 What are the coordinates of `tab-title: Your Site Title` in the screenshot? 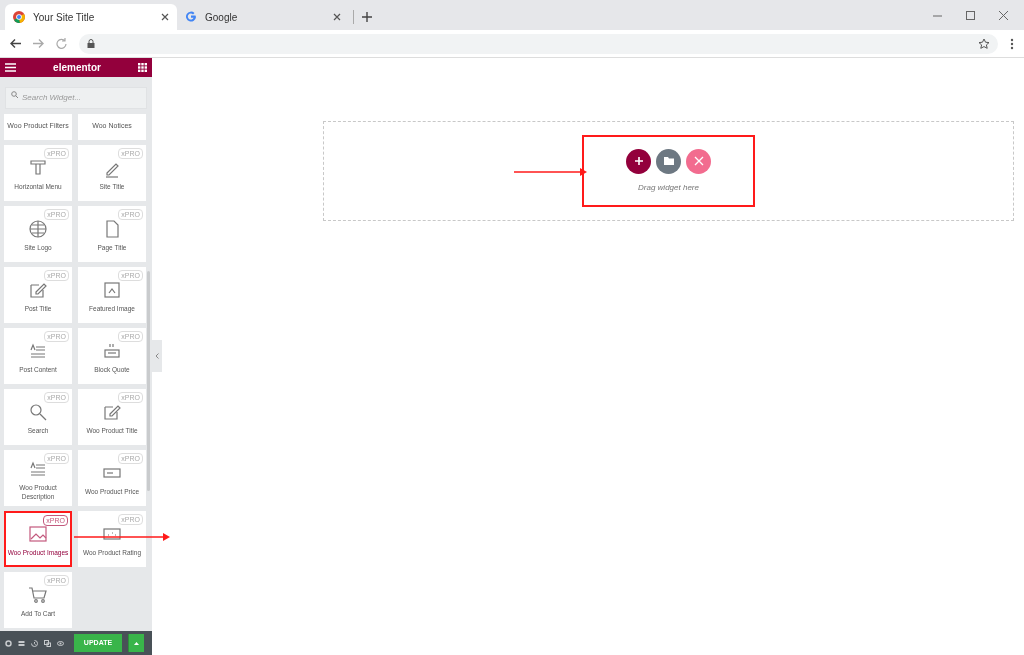 It's located at (64, 17).